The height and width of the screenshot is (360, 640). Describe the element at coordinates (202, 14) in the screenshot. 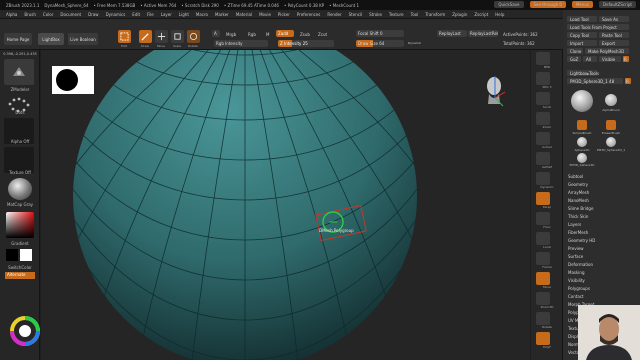

I see `menu-macro: Macro` at that location.